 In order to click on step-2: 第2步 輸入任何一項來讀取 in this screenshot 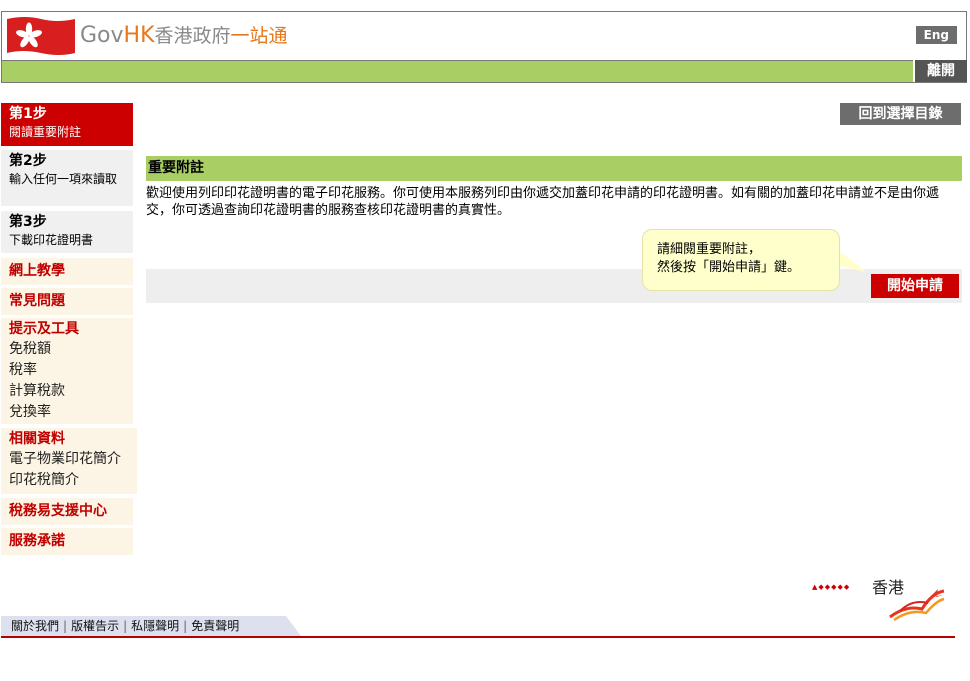, I will do `click(67, 178)`.